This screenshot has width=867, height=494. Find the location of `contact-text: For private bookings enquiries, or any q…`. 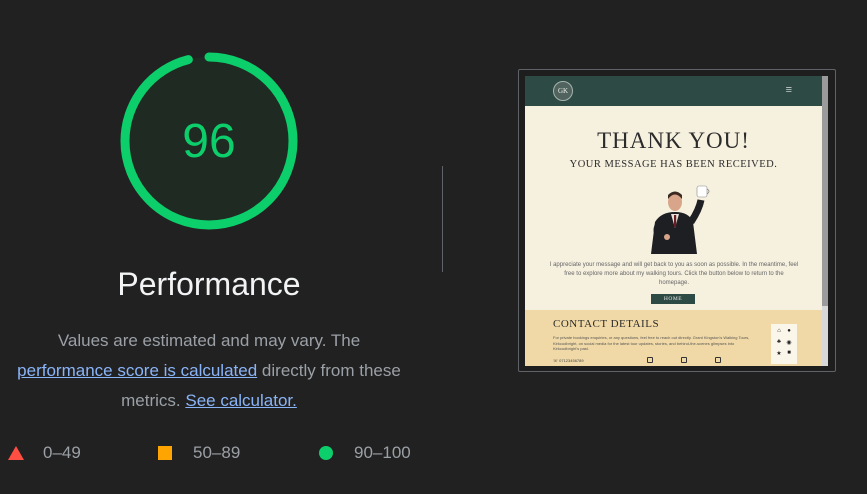

contact-text: For private bookings enquiries, or any q… is located at coordinates (651, 343).